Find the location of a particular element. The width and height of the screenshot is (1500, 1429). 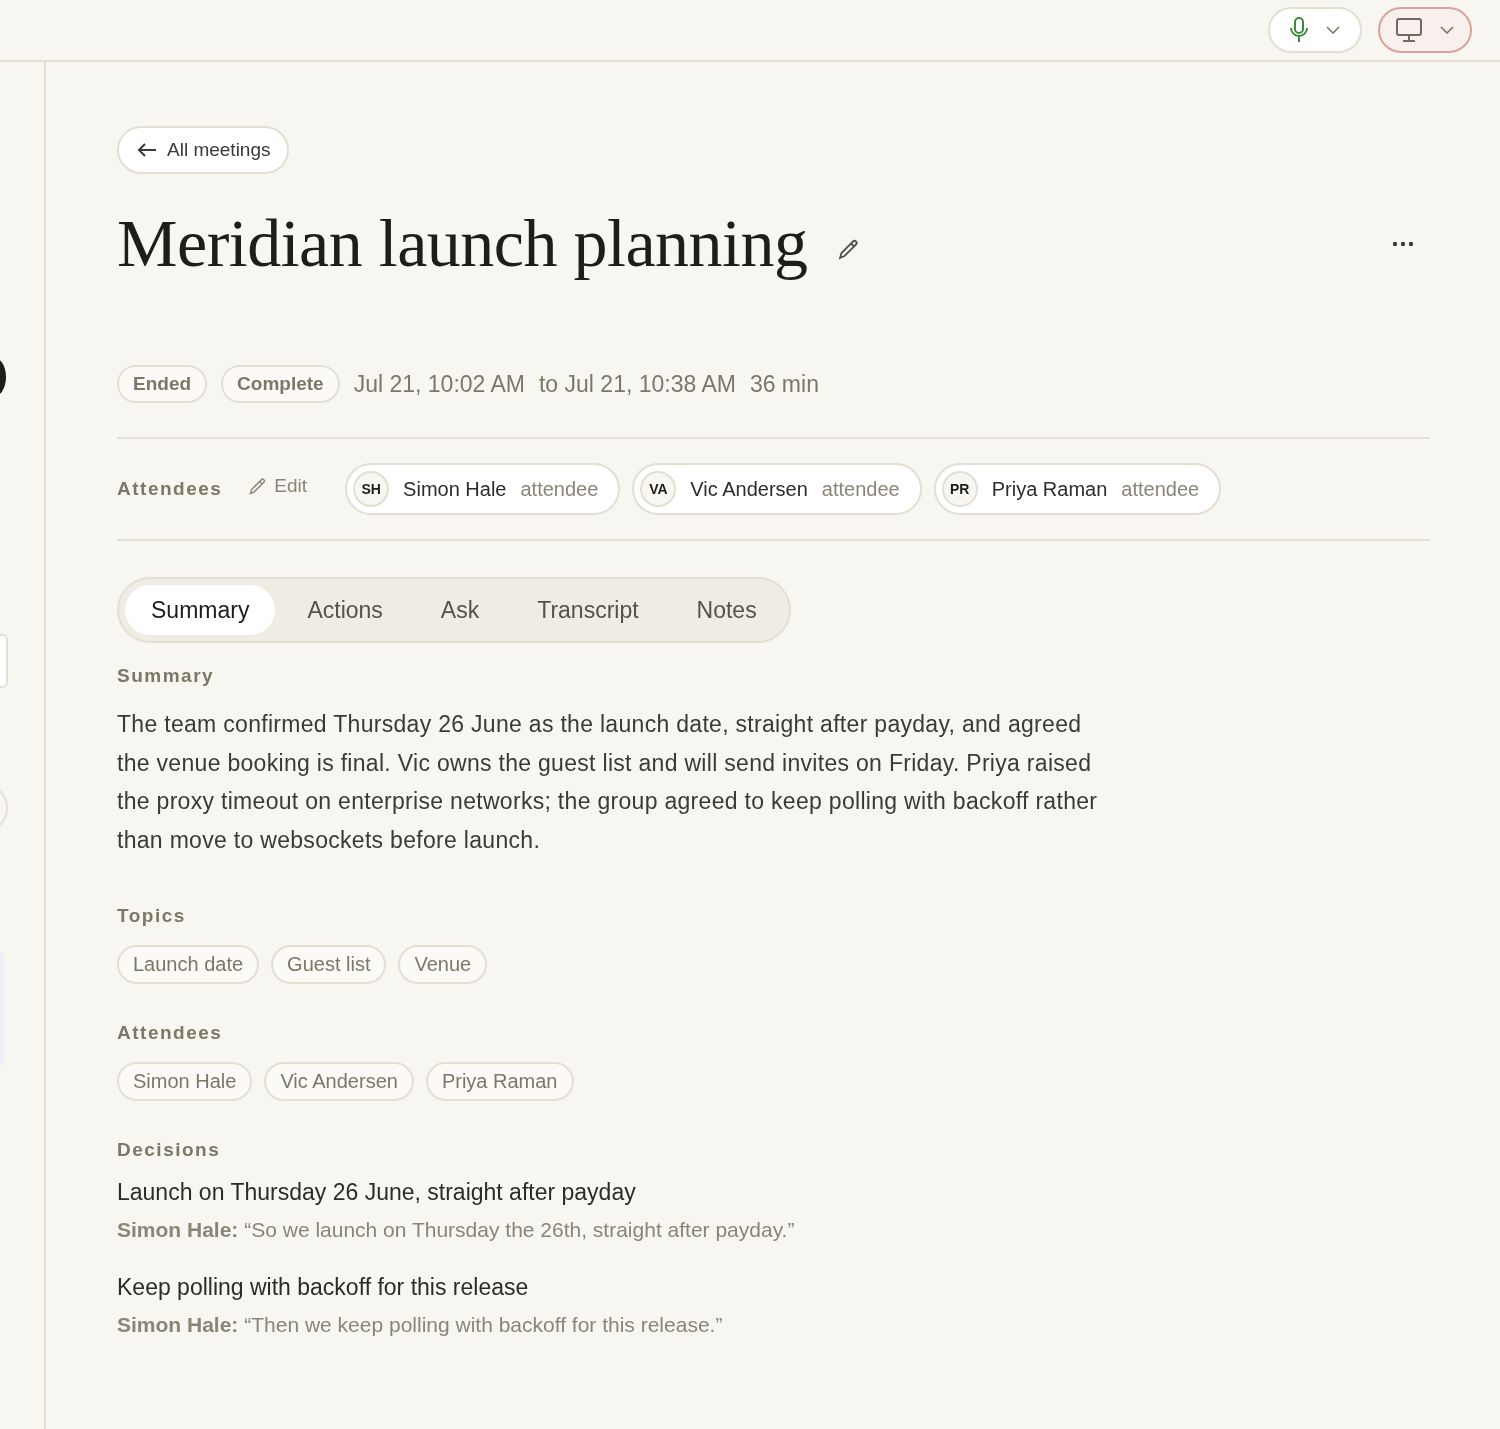

avatar-initials: SH is located at coordinates (371, 489).